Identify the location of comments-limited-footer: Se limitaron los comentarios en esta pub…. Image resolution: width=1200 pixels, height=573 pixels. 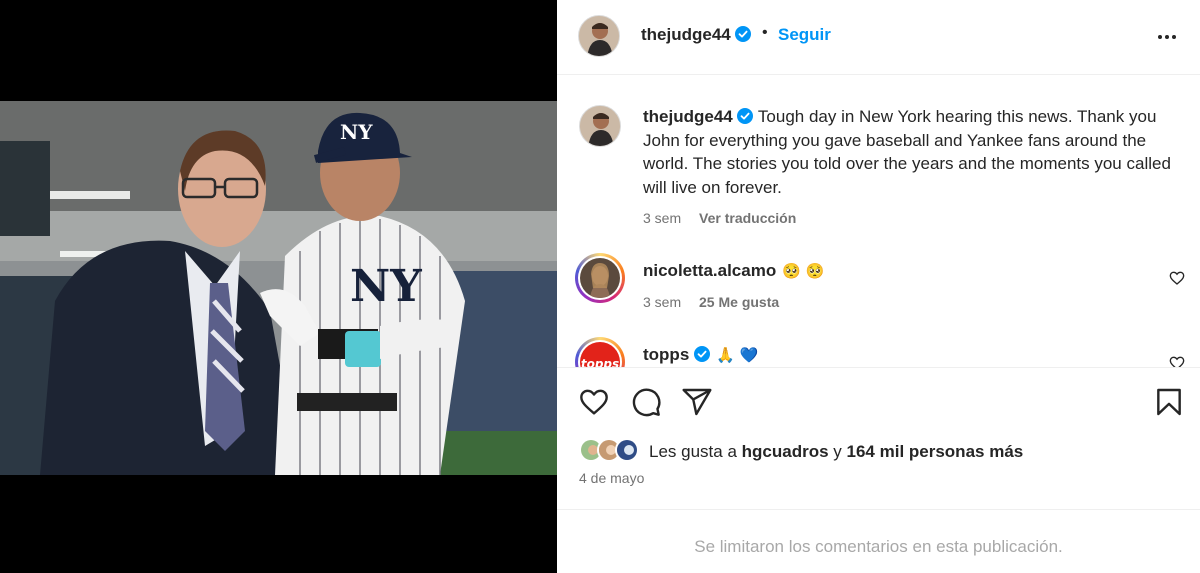
(878, 541).